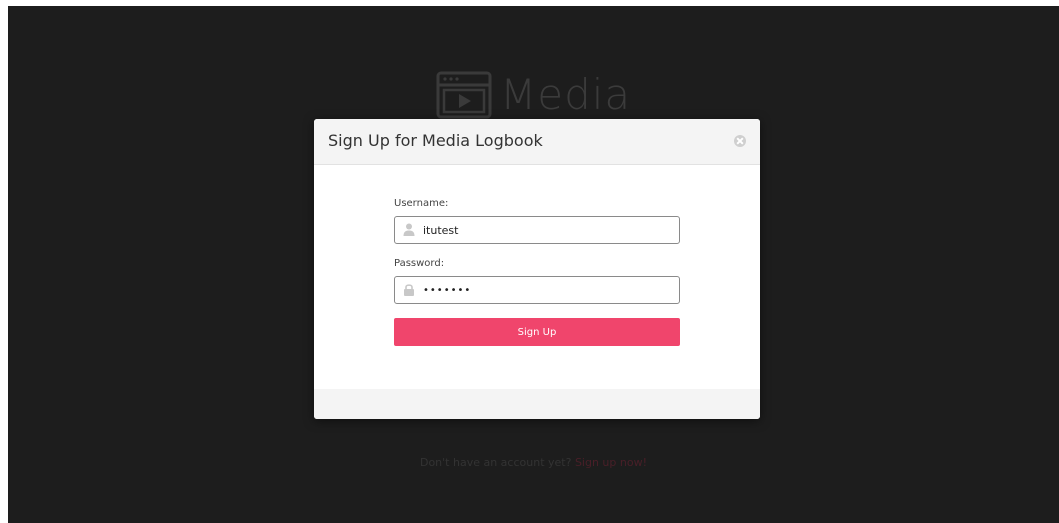 The width and height of the screenshot is (1059, 523). What do you see at coordinates (435, 140) in the screenshot?
I see `modal-title: Sign Up for Media Logbook` at bounding box center [435, 140].